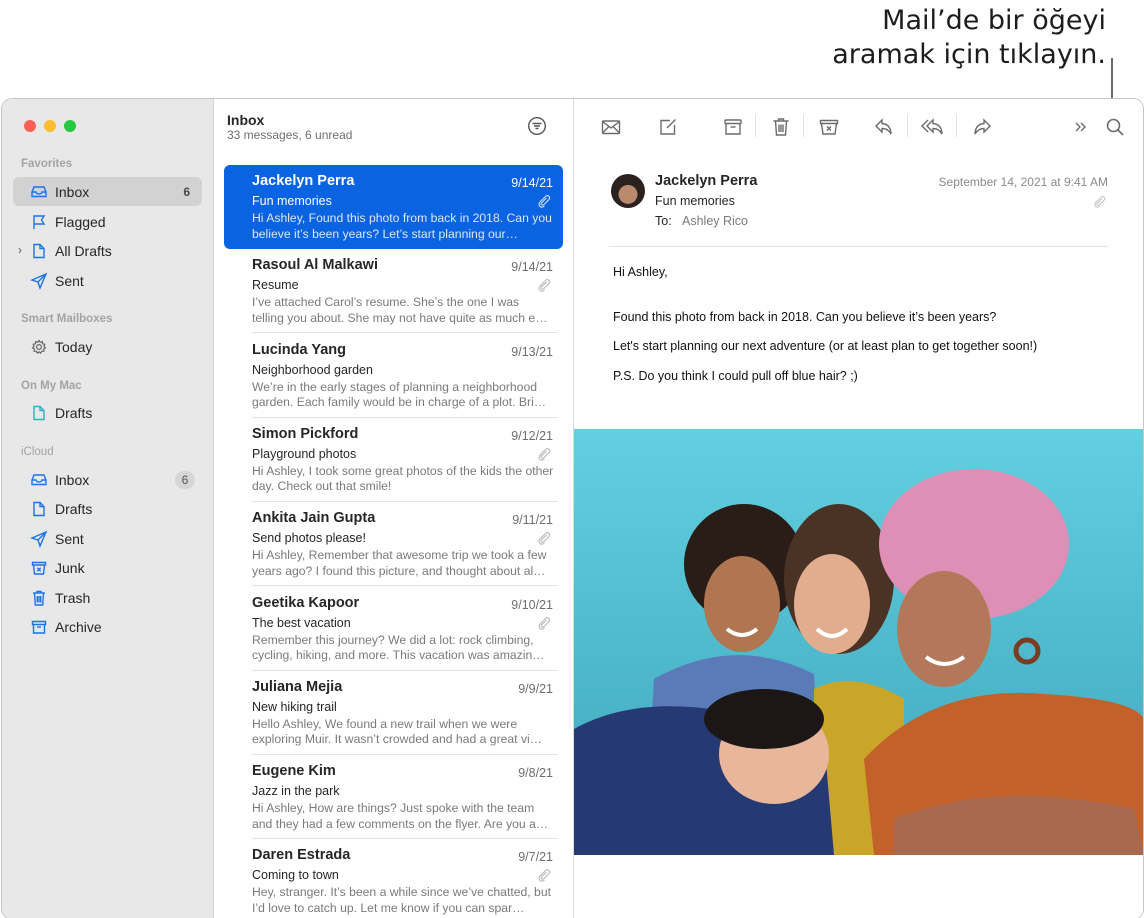 Image resolution: width=1144 pixels, height=918 pixels. I want to click on archive-button, so click(733, 127).